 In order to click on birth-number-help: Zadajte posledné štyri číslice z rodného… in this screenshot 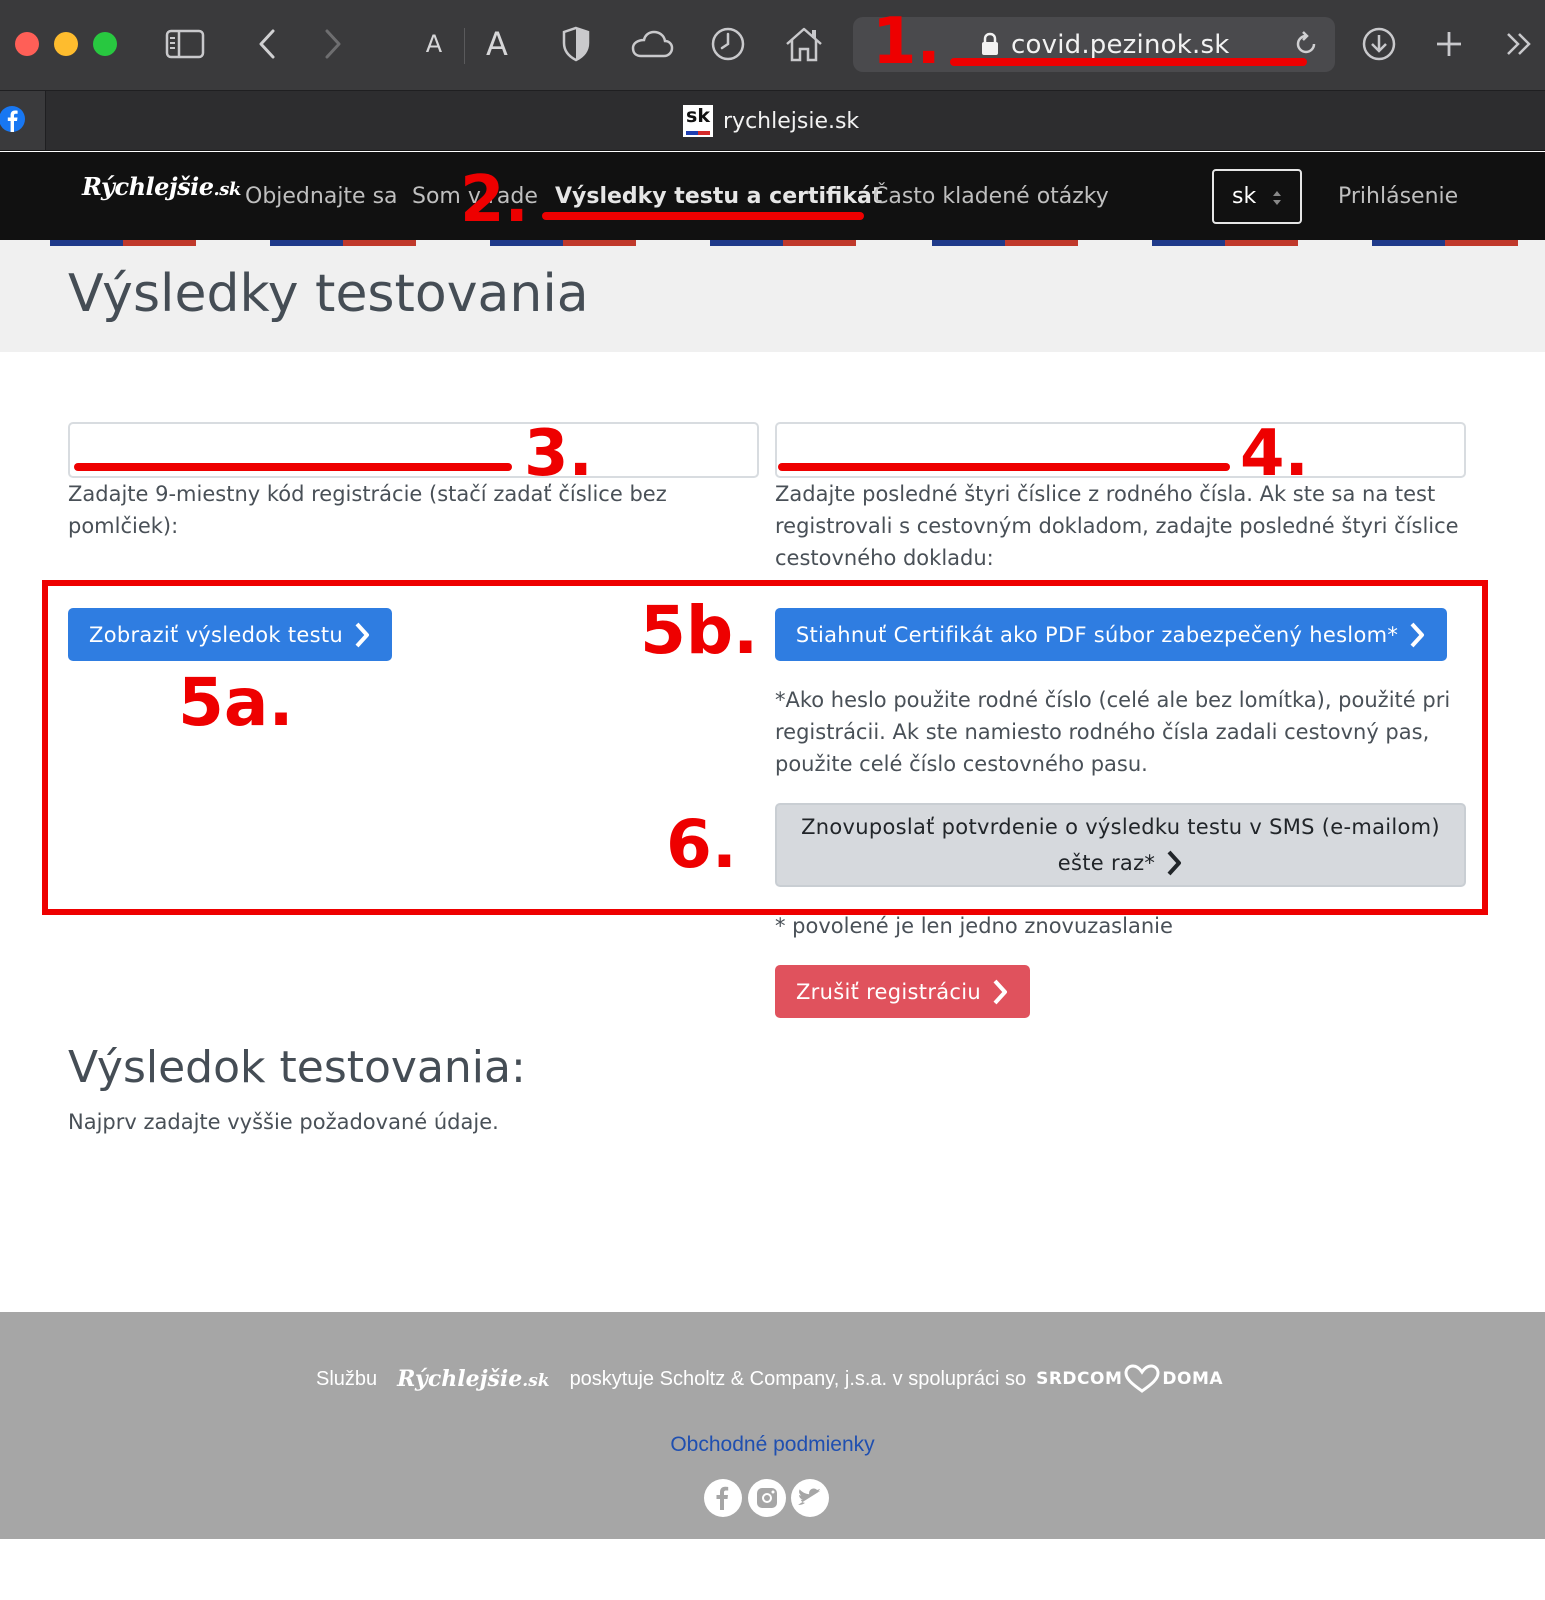, I will do `click(1117, 526)`.